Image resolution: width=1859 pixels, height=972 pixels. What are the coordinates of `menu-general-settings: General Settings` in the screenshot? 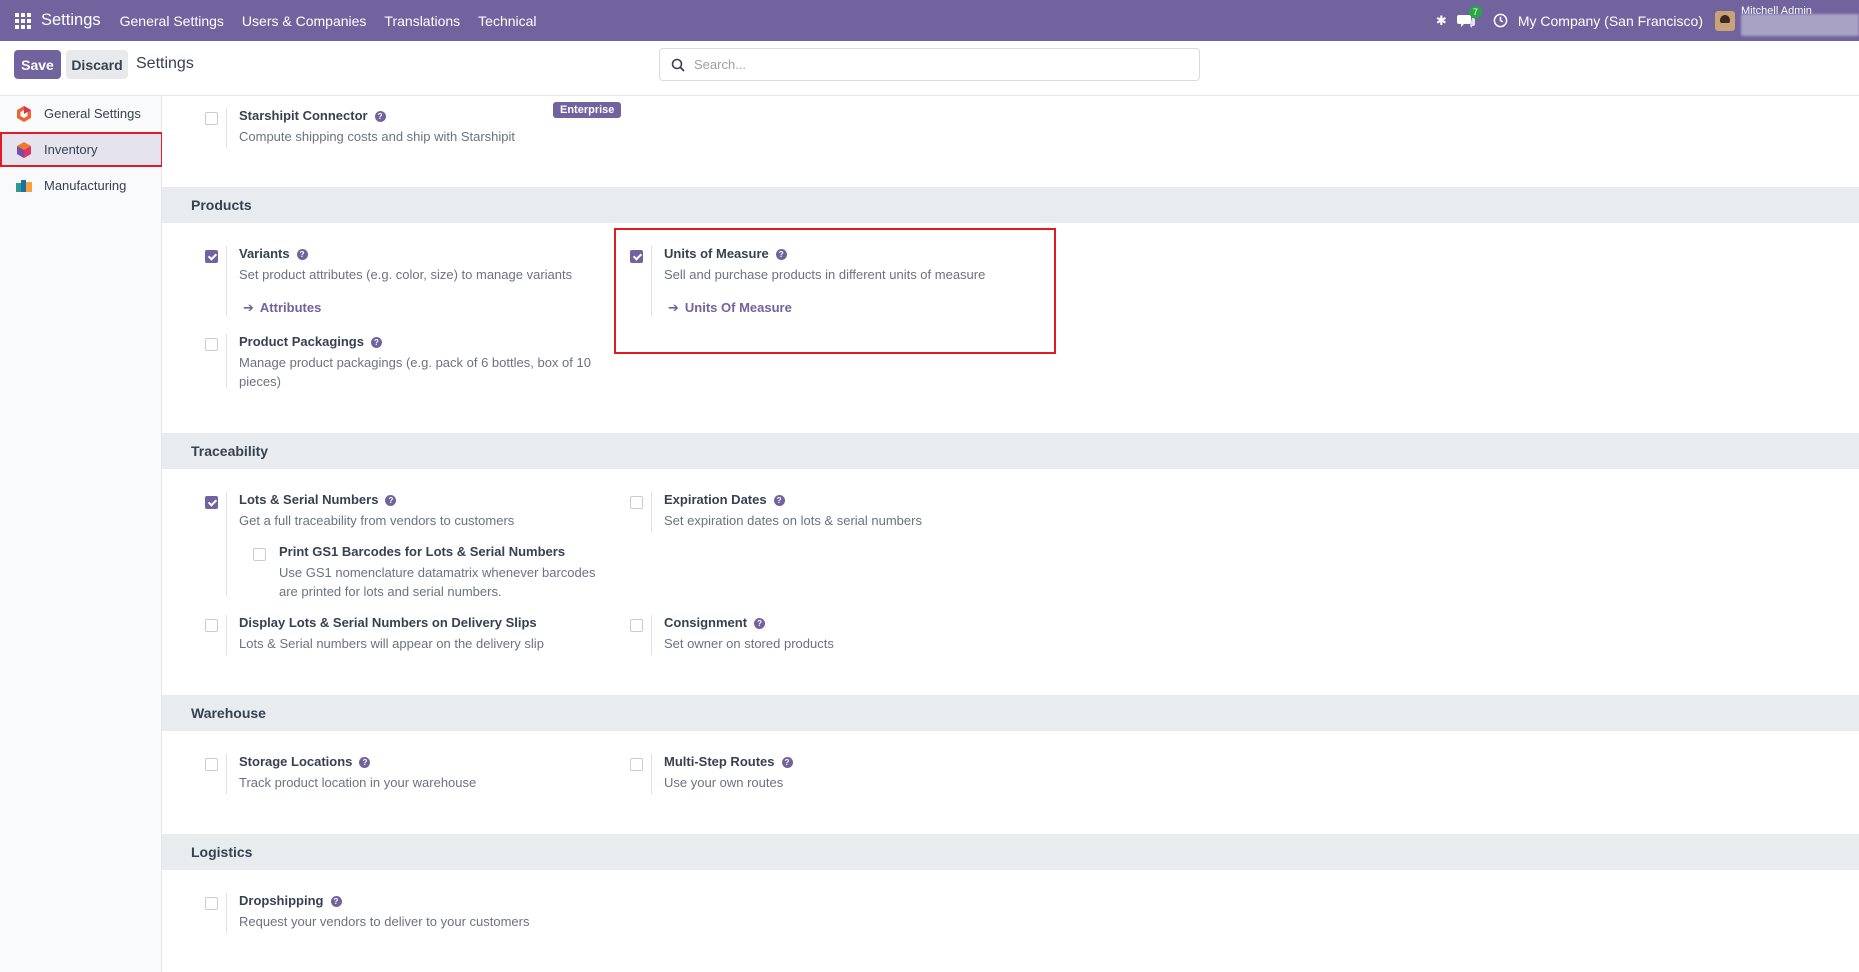 It's located at (172, 21).